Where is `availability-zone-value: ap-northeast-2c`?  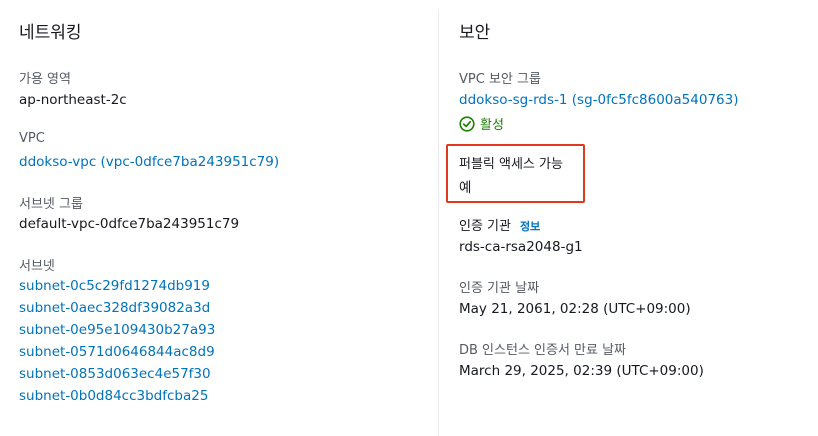 availability-zone-value: ap-northeast-2c is located at coordinates (73, 100).